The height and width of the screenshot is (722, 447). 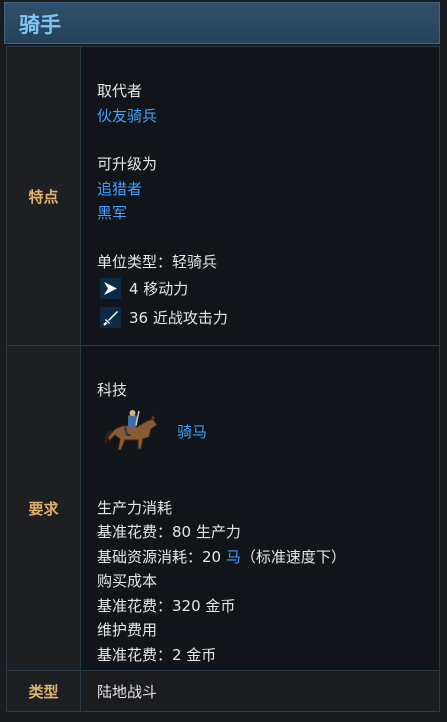 What do you see at coordinates (268, 213) in the screenshot?
I see `upgrade-link-black-army: 黑军` at bounding box center [268, 213].